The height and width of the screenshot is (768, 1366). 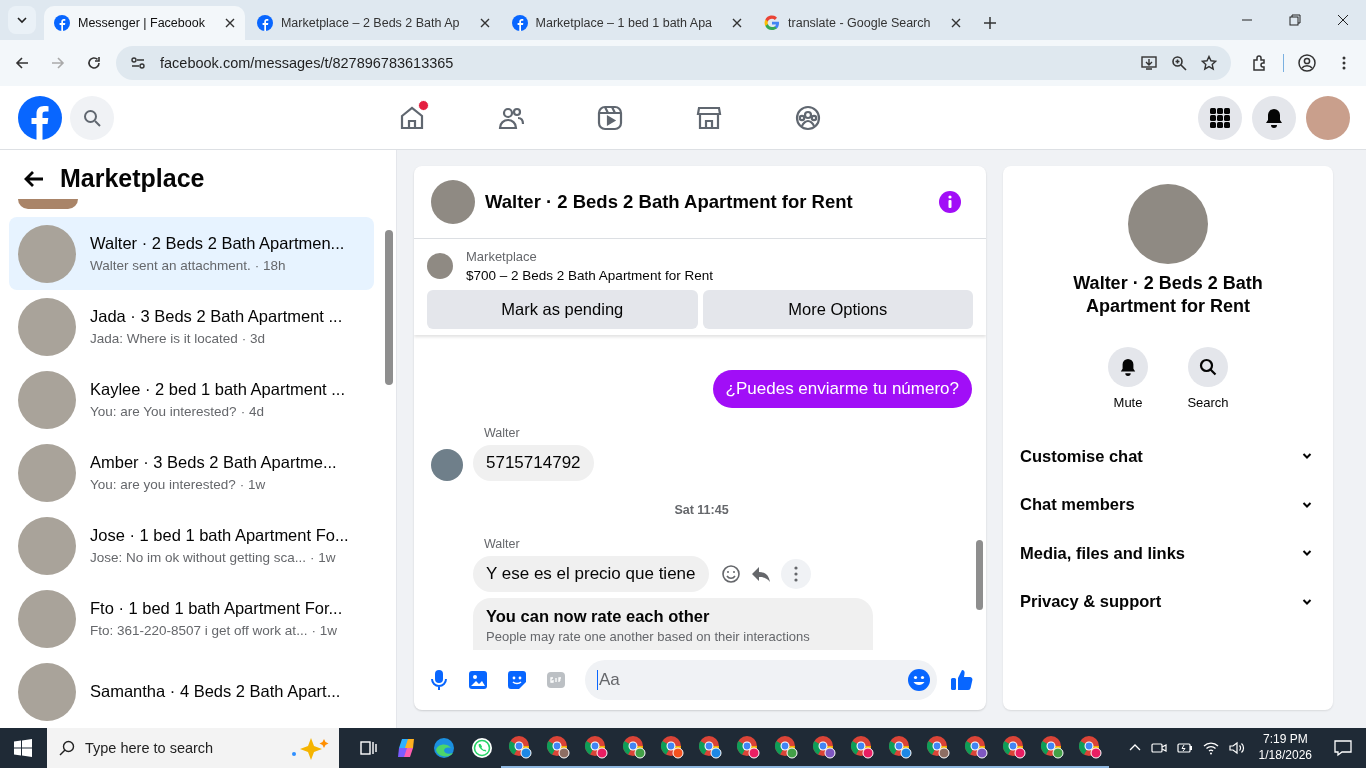 What do you see at coordinates (412, 117) in the screenshot?
I see `home-nav-icon` at bounding box center [412, 117].